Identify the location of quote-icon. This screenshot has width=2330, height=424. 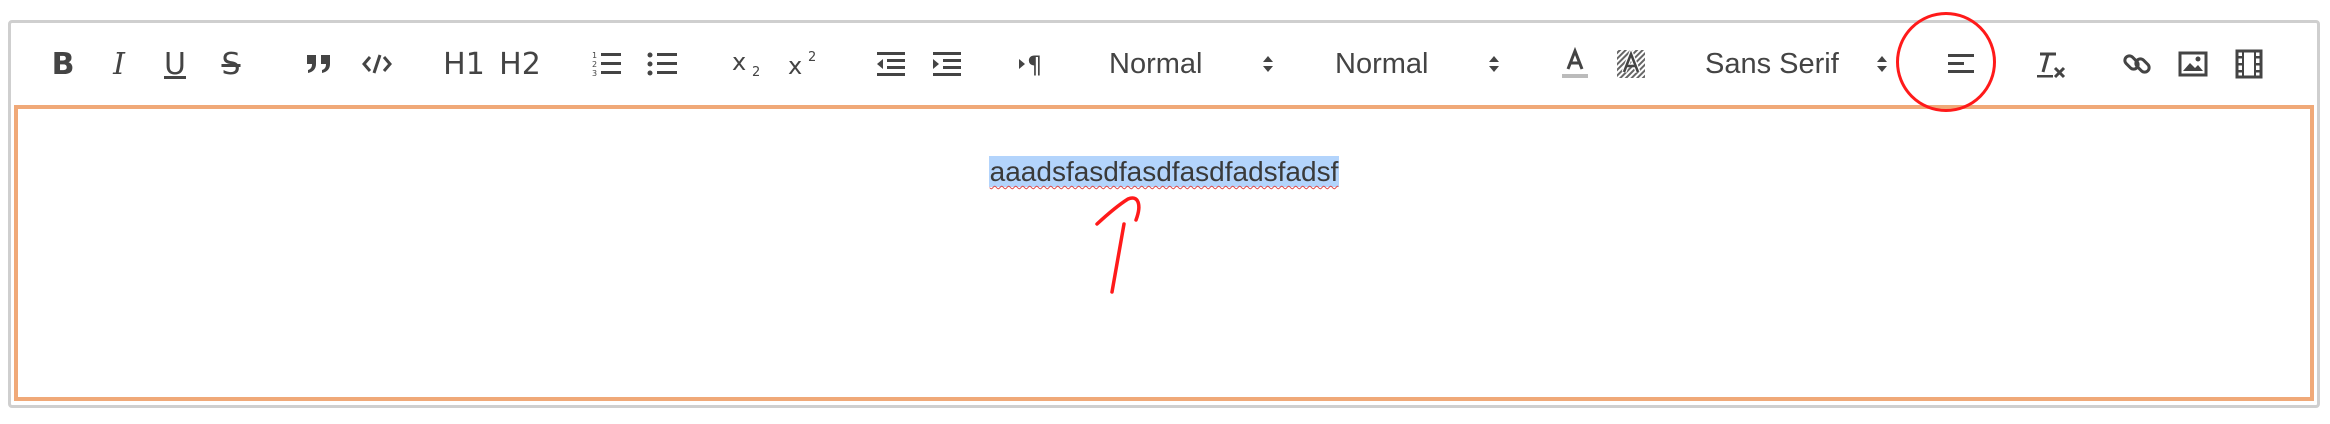
(318, 64).